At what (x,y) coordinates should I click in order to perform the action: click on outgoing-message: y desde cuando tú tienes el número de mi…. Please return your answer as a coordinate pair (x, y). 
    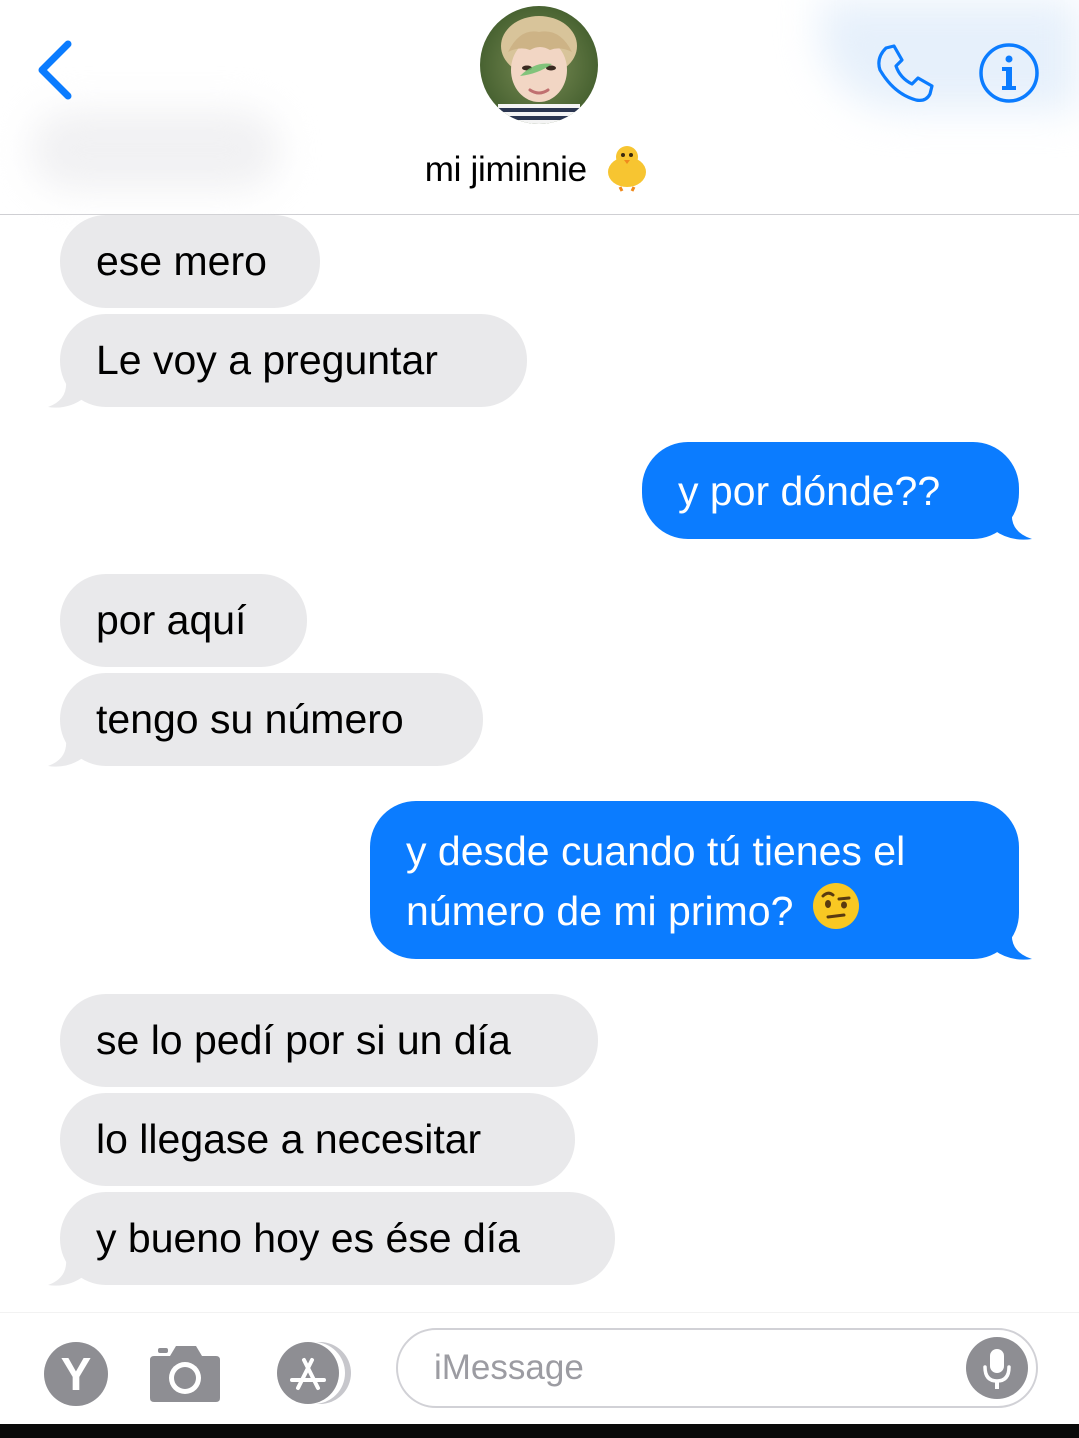
    Looking at the image, I should click on (694, 880).